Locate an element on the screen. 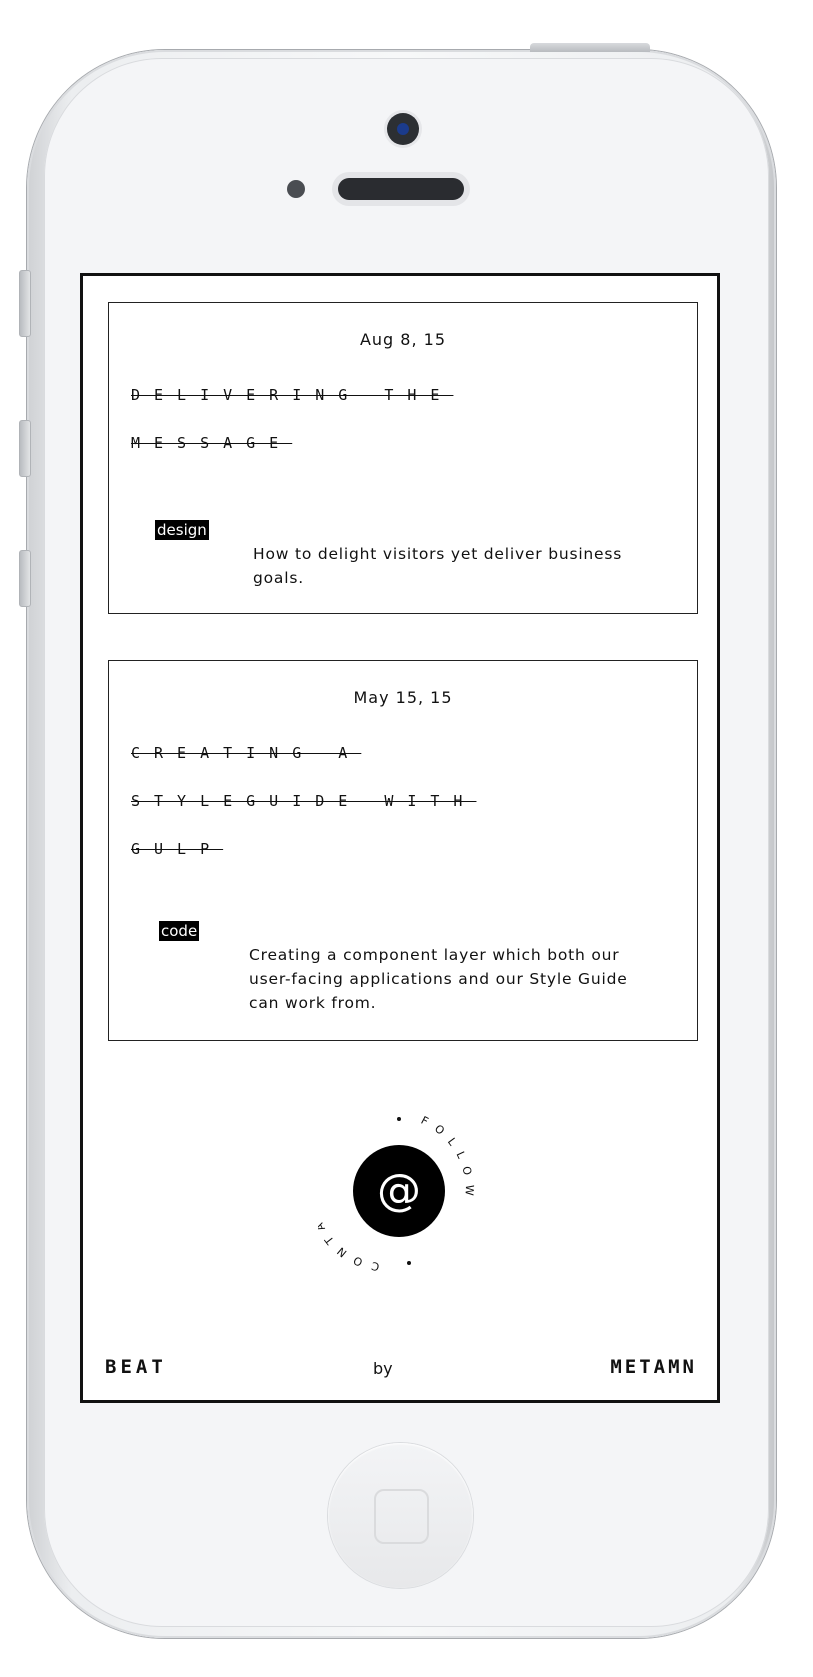 The width and height of the screenshot is (813, 1677). post-title: Delivering the message is located at coordinates (384, 419).